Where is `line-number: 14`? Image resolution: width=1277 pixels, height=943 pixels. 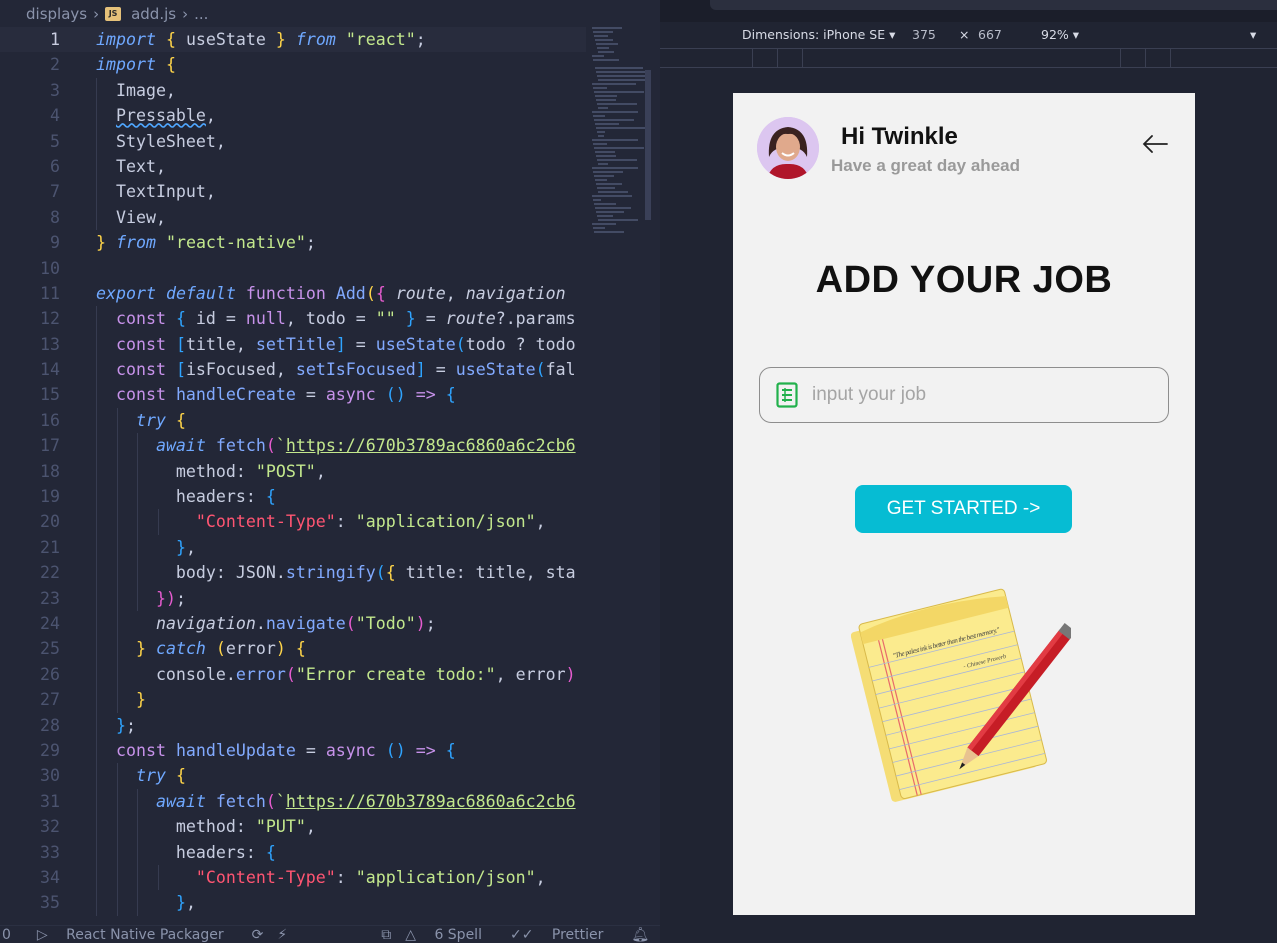 line-number: 14 is located at coordinates (30, 369).